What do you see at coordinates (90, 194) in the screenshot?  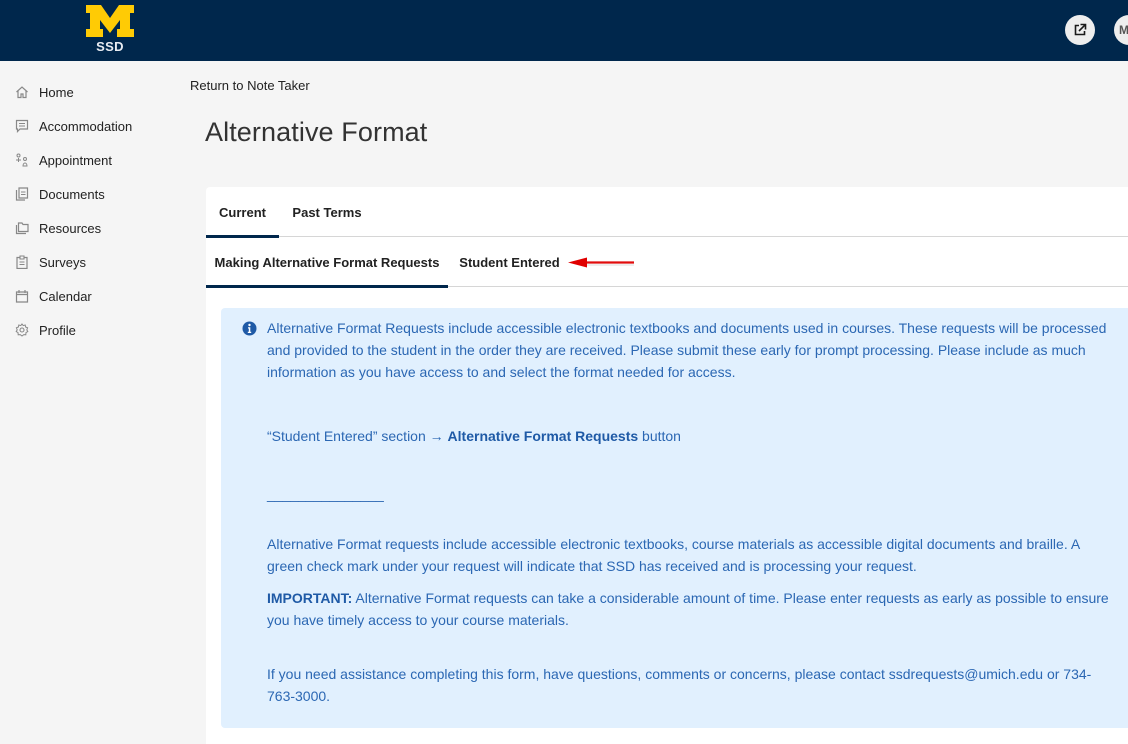 I see `sidebar-item-documents: Documents` at bounding box center [90, 194].